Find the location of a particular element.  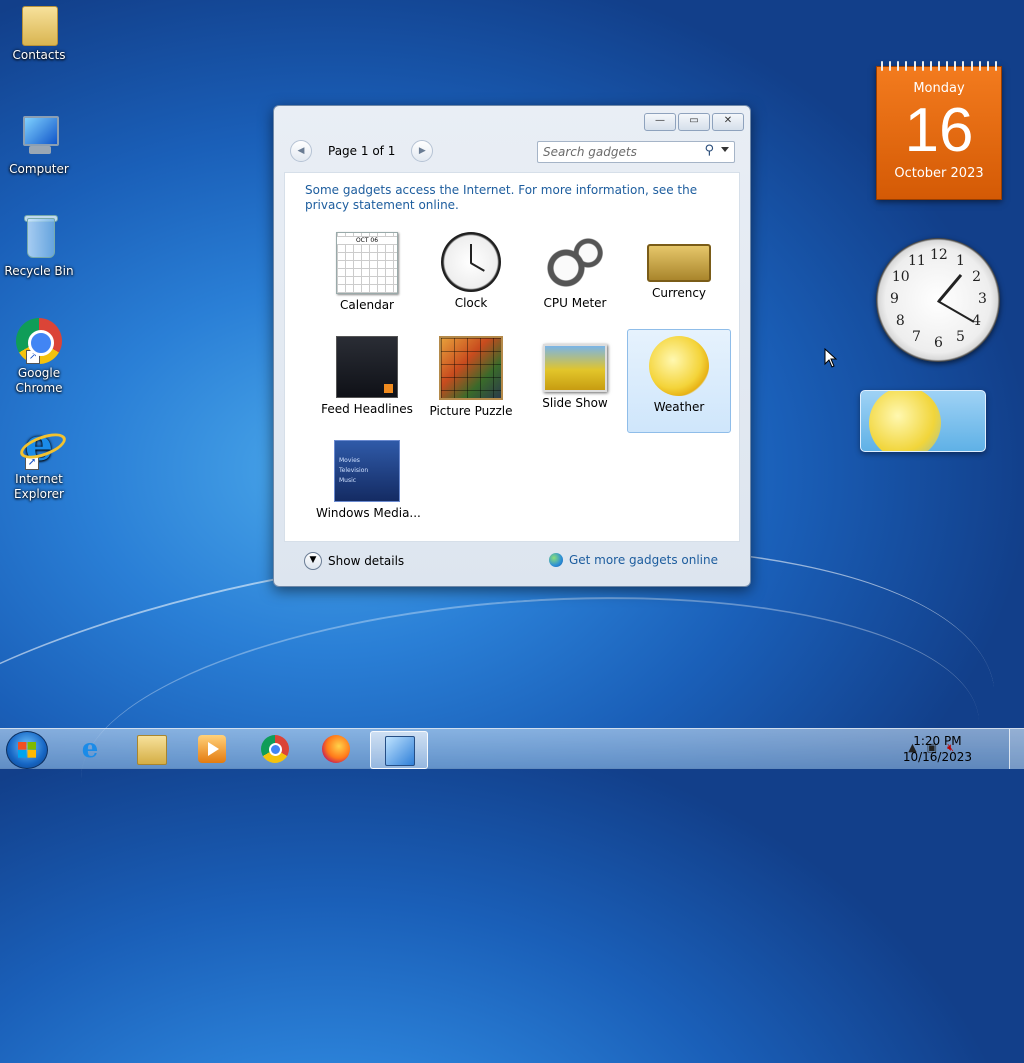

taskbar-date: 10/16/2023 is located at coordinates (937, 757).